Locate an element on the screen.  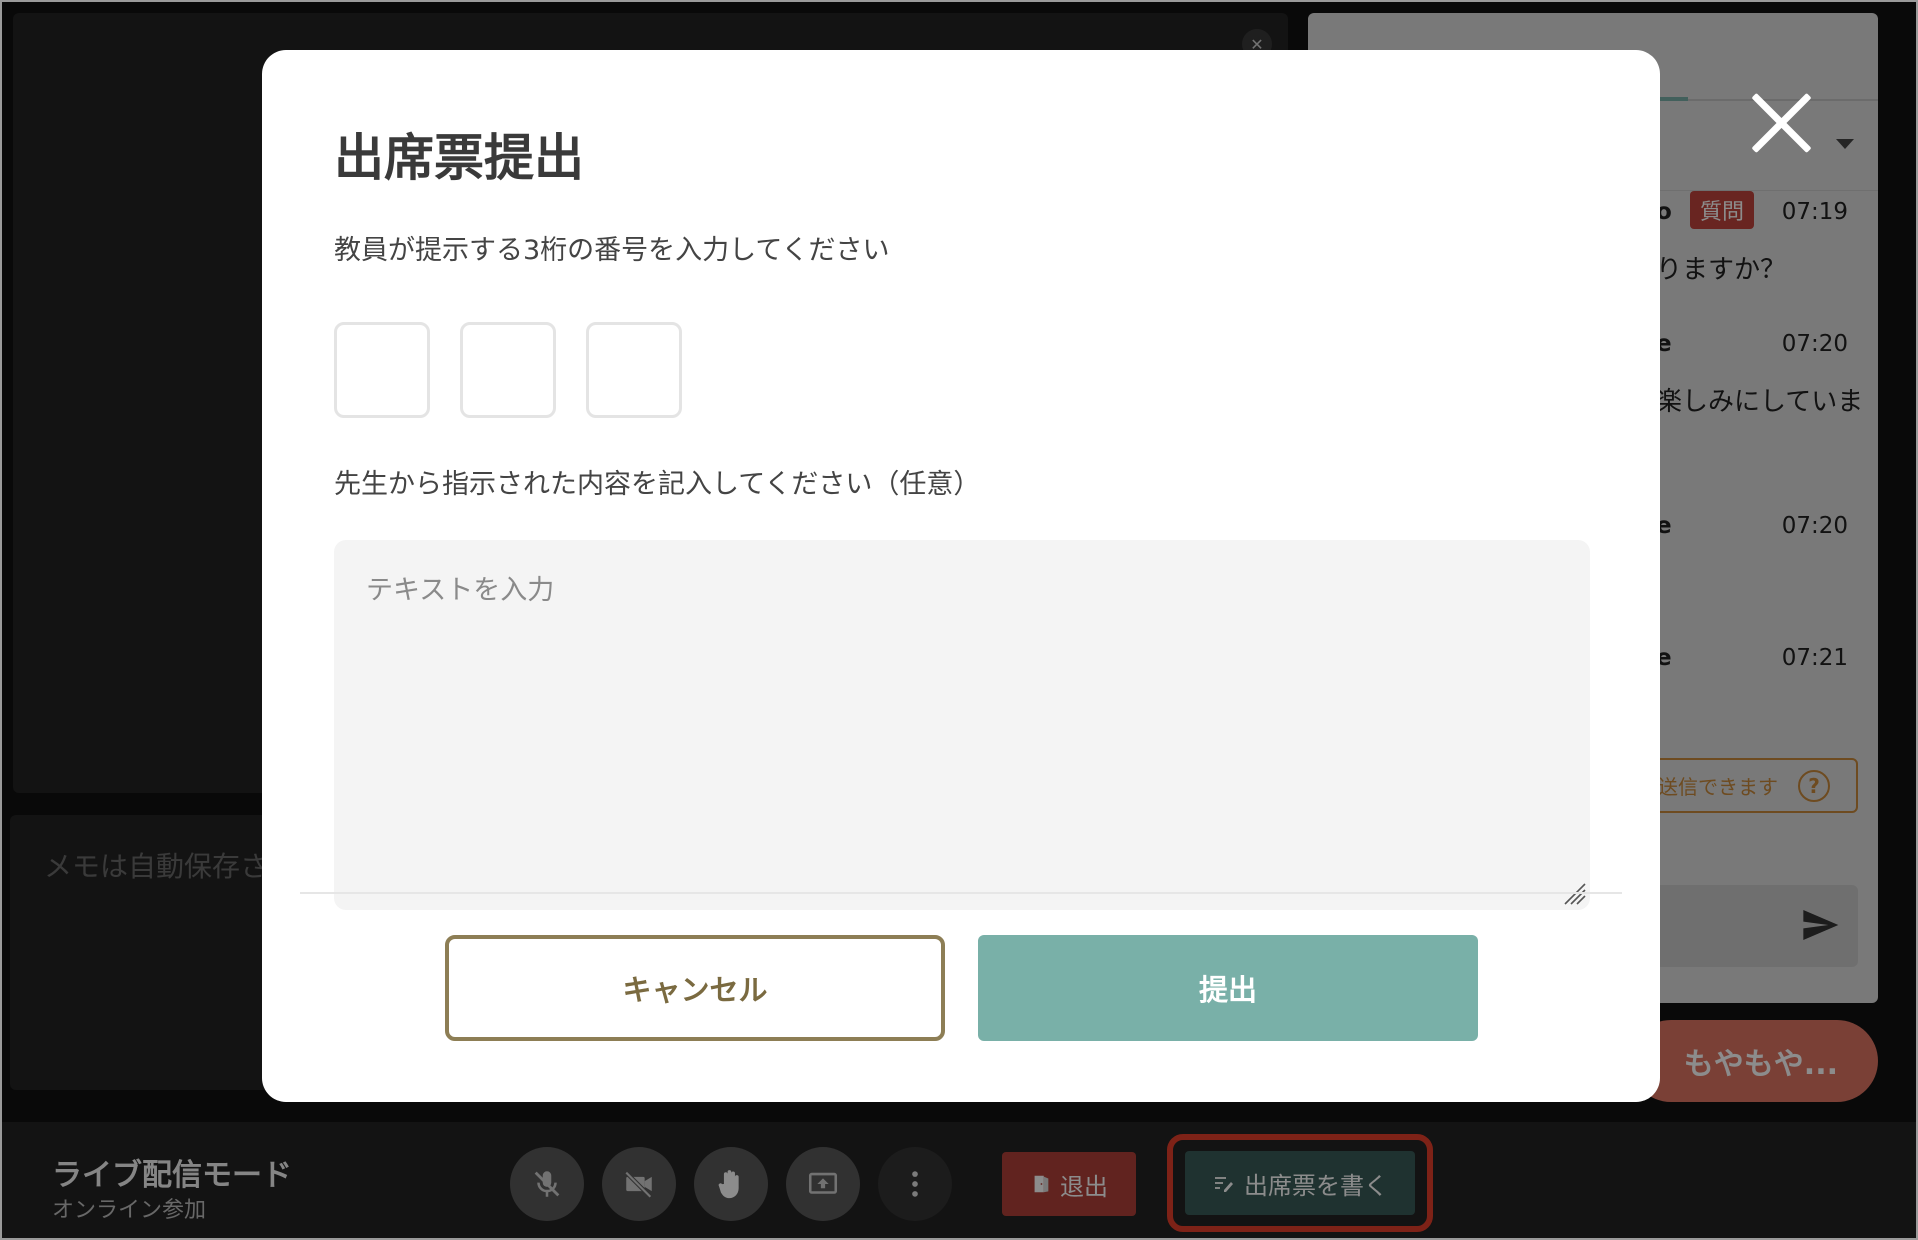
submit-button: 提出 is located at coordinates (1228, 988).